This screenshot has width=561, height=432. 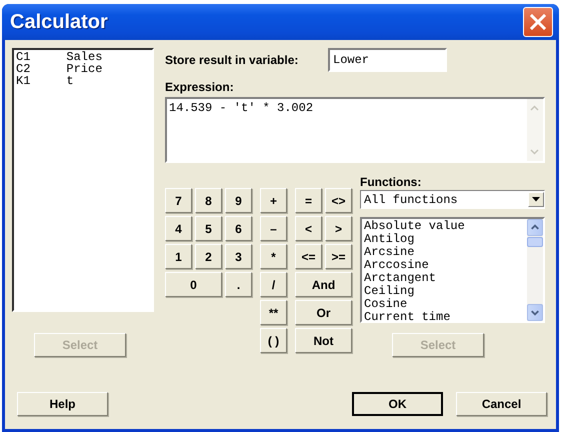 I want to click on scrollbar, so click(x=535, y=270).